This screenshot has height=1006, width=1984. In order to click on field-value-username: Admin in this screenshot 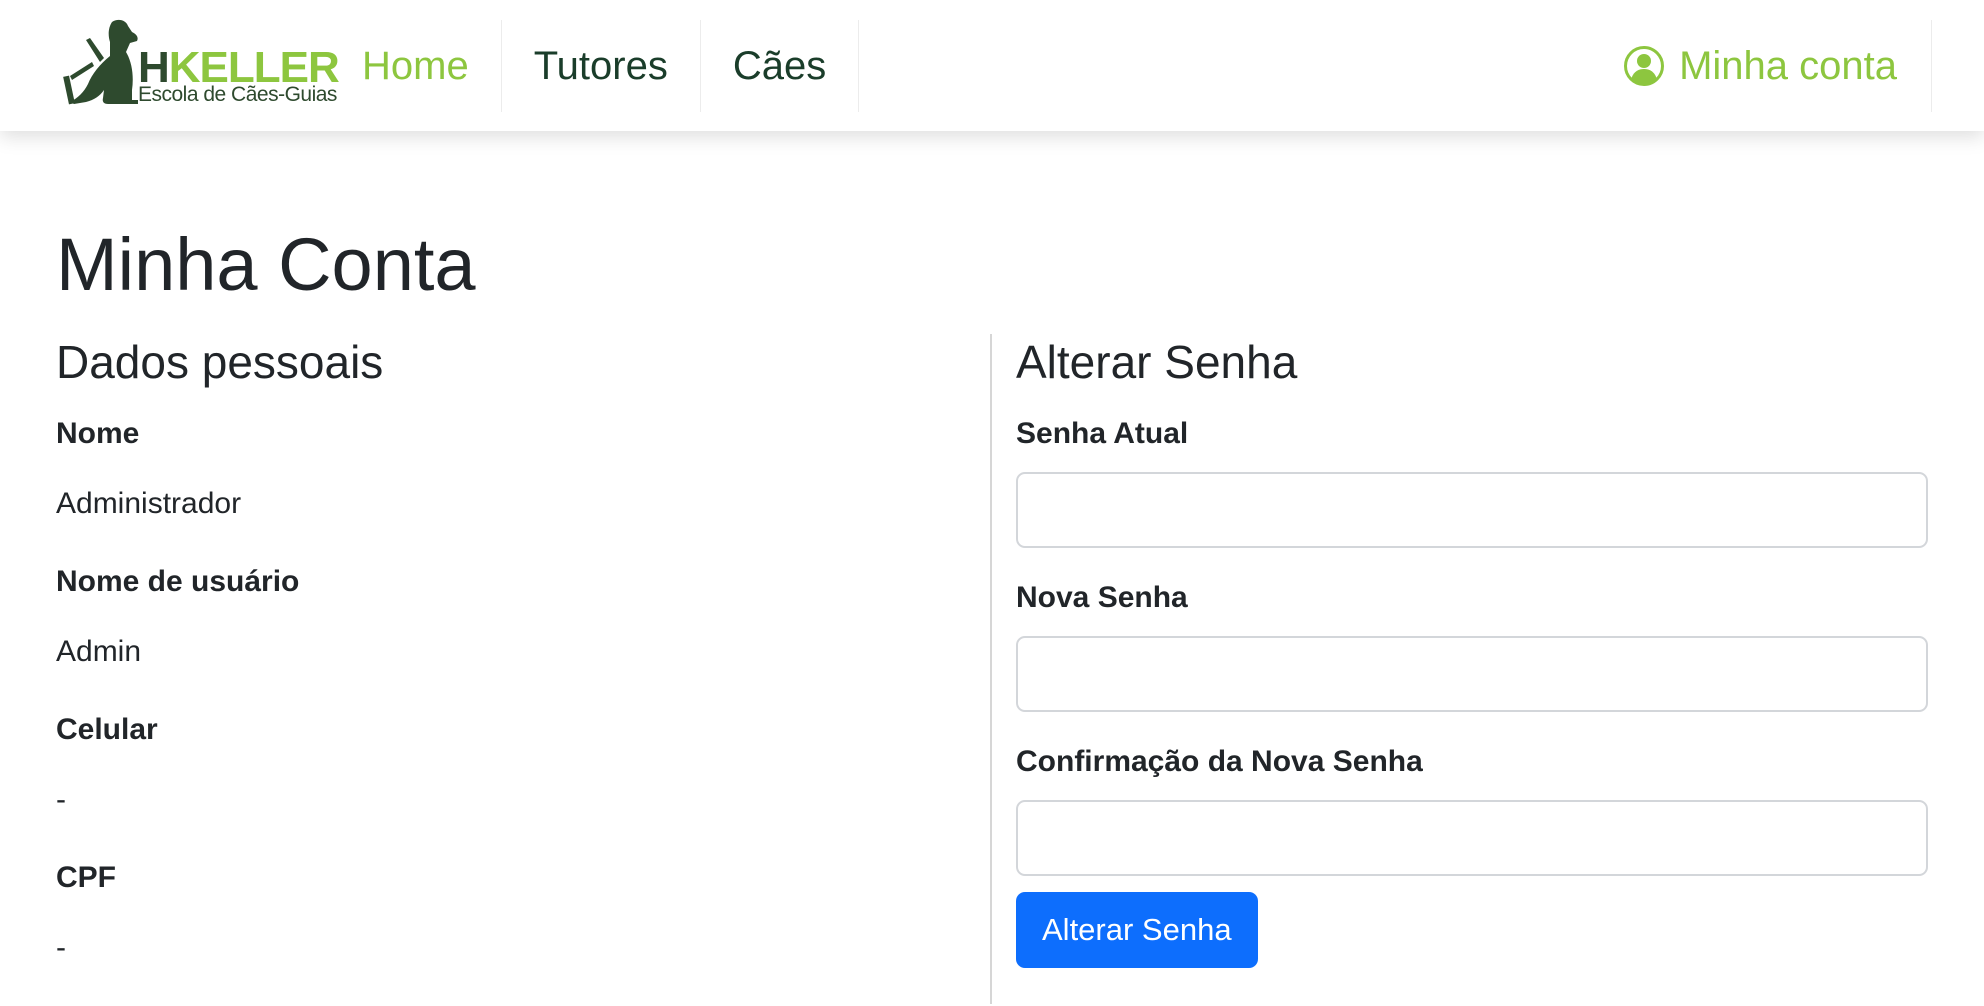, I will do `click(99, 651)`.